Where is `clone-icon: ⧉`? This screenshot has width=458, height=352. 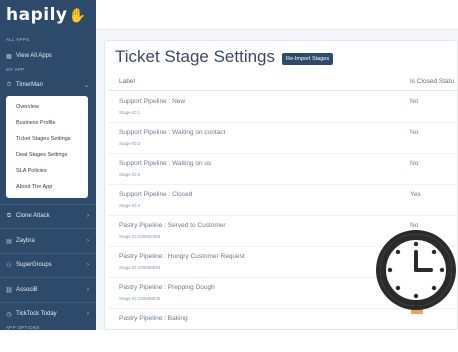 clone-icon: ⧉ is located at coordinates (9, 215).